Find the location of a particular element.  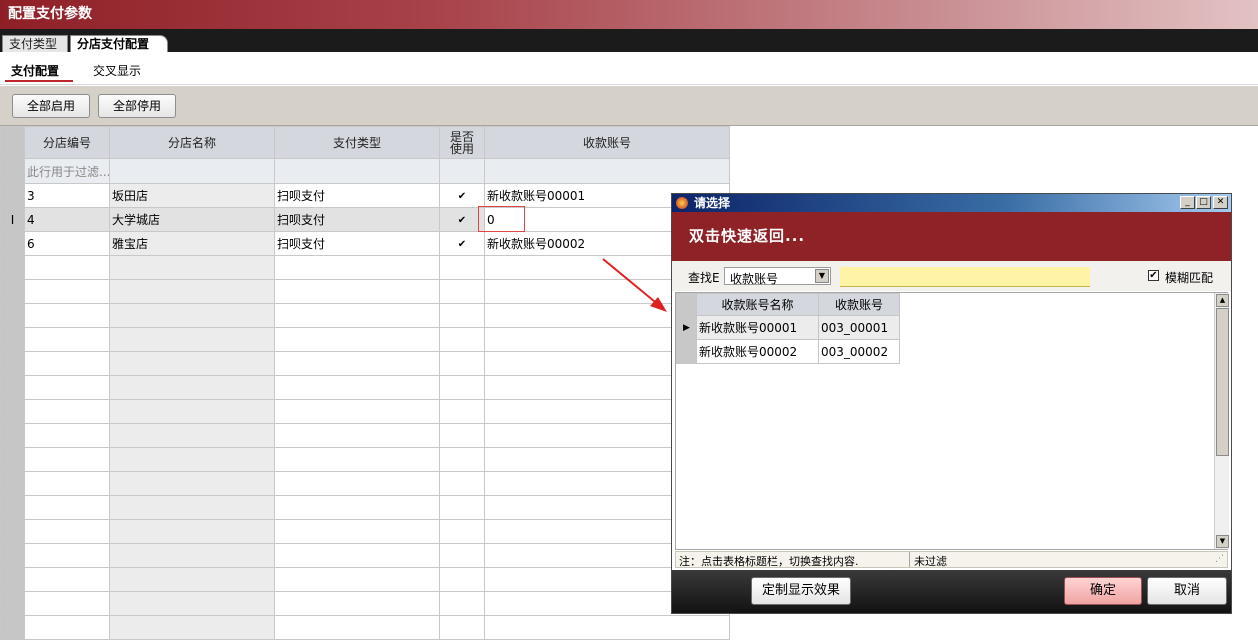

subtab-payment-config: 支付配置 is located at coordinates (35, 70).